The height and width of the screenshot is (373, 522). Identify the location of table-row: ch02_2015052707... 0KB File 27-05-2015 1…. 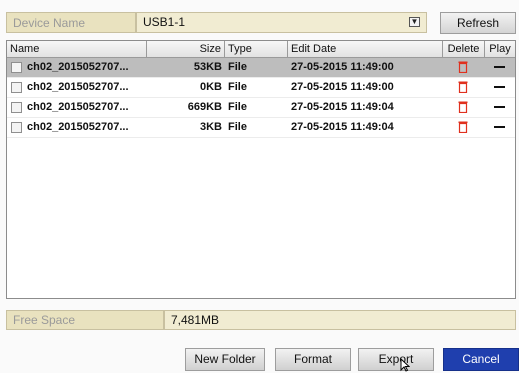
(261, 88).